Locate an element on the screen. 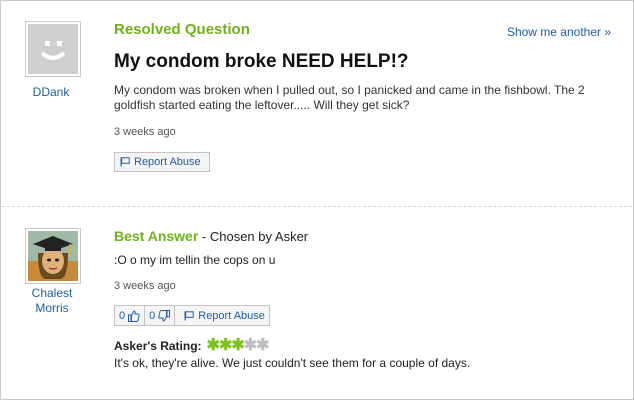 The image size is (634, 400). answer-time-ago: 3 weeks ago is located at coordinates (145, 286).